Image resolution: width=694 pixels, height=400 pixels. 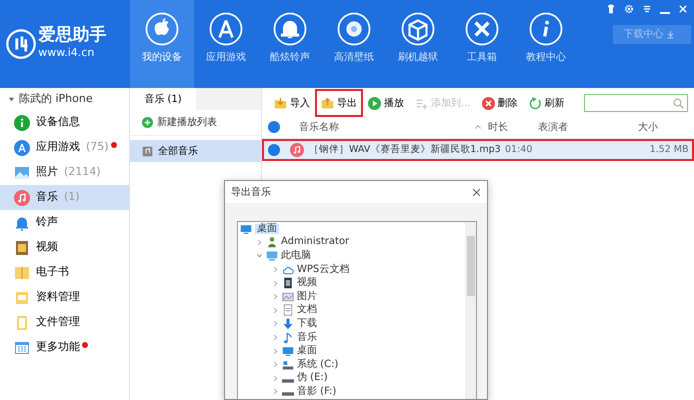 What do you see at coordinates (307, 297) in the screenshot?
I see `folder-item: 图片` at bounding box center [307, 297].